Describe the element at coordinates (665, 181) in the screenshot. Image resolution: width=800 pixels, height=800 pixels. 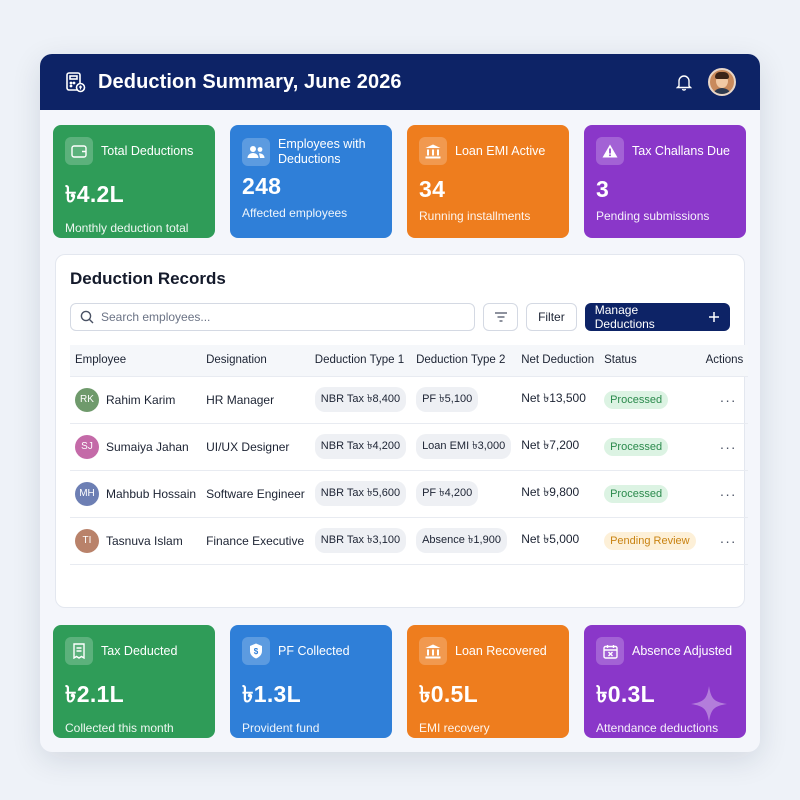
I see `card-tax-challans-due: Tax Challans Due 3 Pending submissions` at that location.